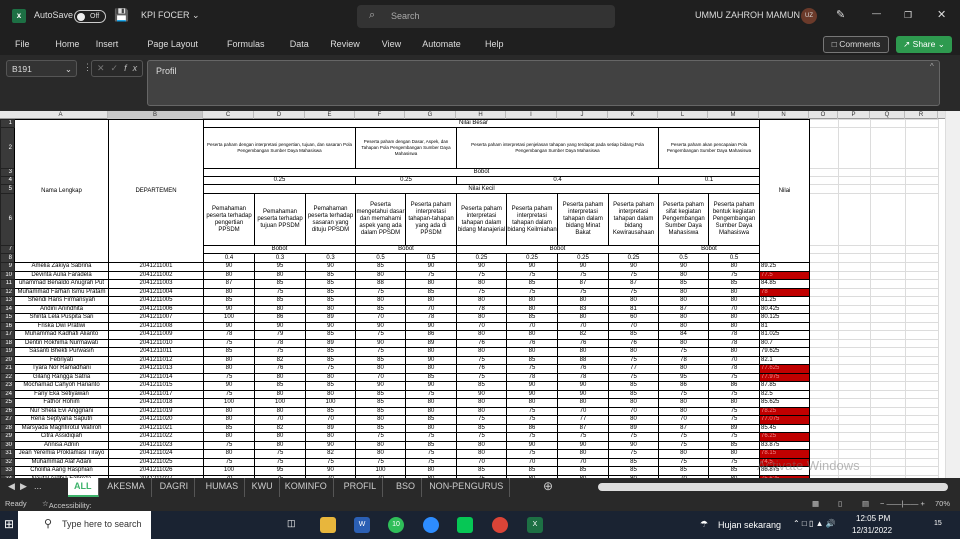 This screenshot has width=960, height=539. What do you see at coordinates (156, 191) in the screenshot?
I see `header-departemen: DEPARTEMEN` at bounding box center [156, 191].